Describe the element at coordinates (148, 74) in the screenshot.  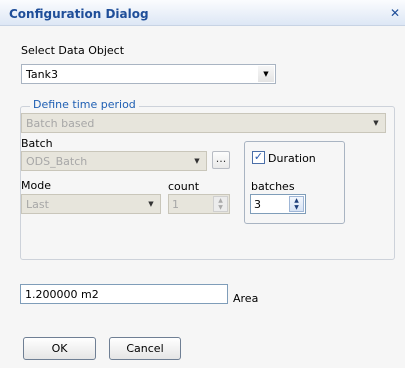
I see `data-object-dropdown: Tank3 ▼` at that location.